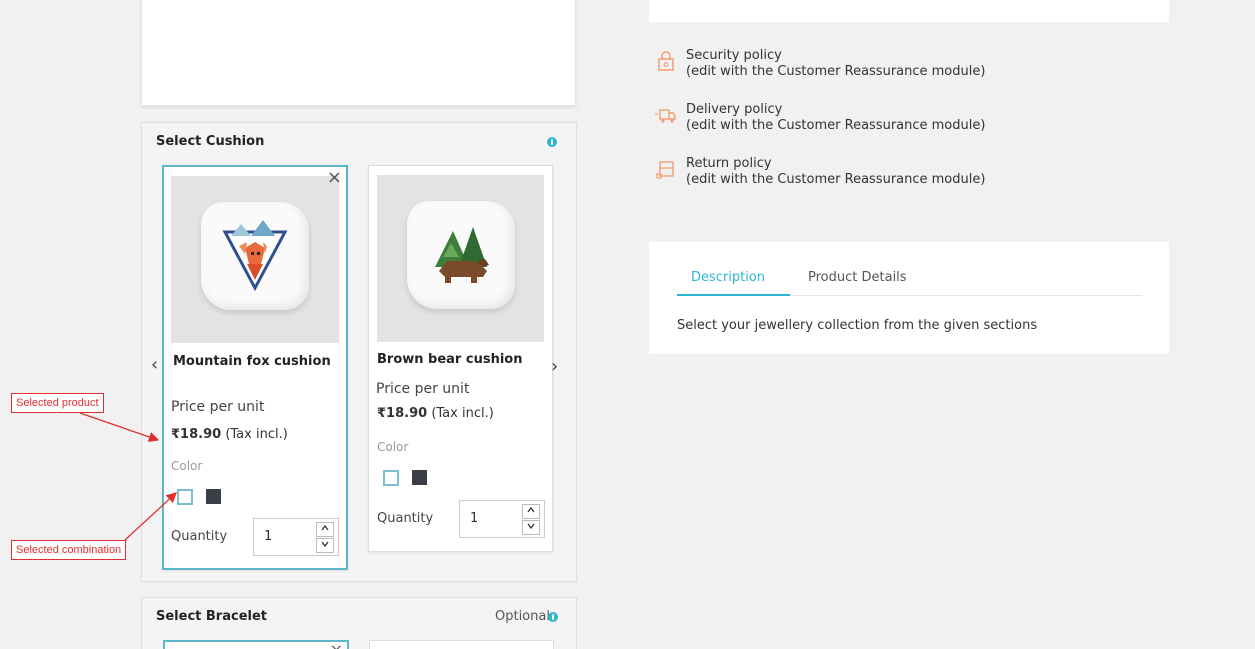  I want to click on reassurance-title: Delivery policy, so click(734, 109).